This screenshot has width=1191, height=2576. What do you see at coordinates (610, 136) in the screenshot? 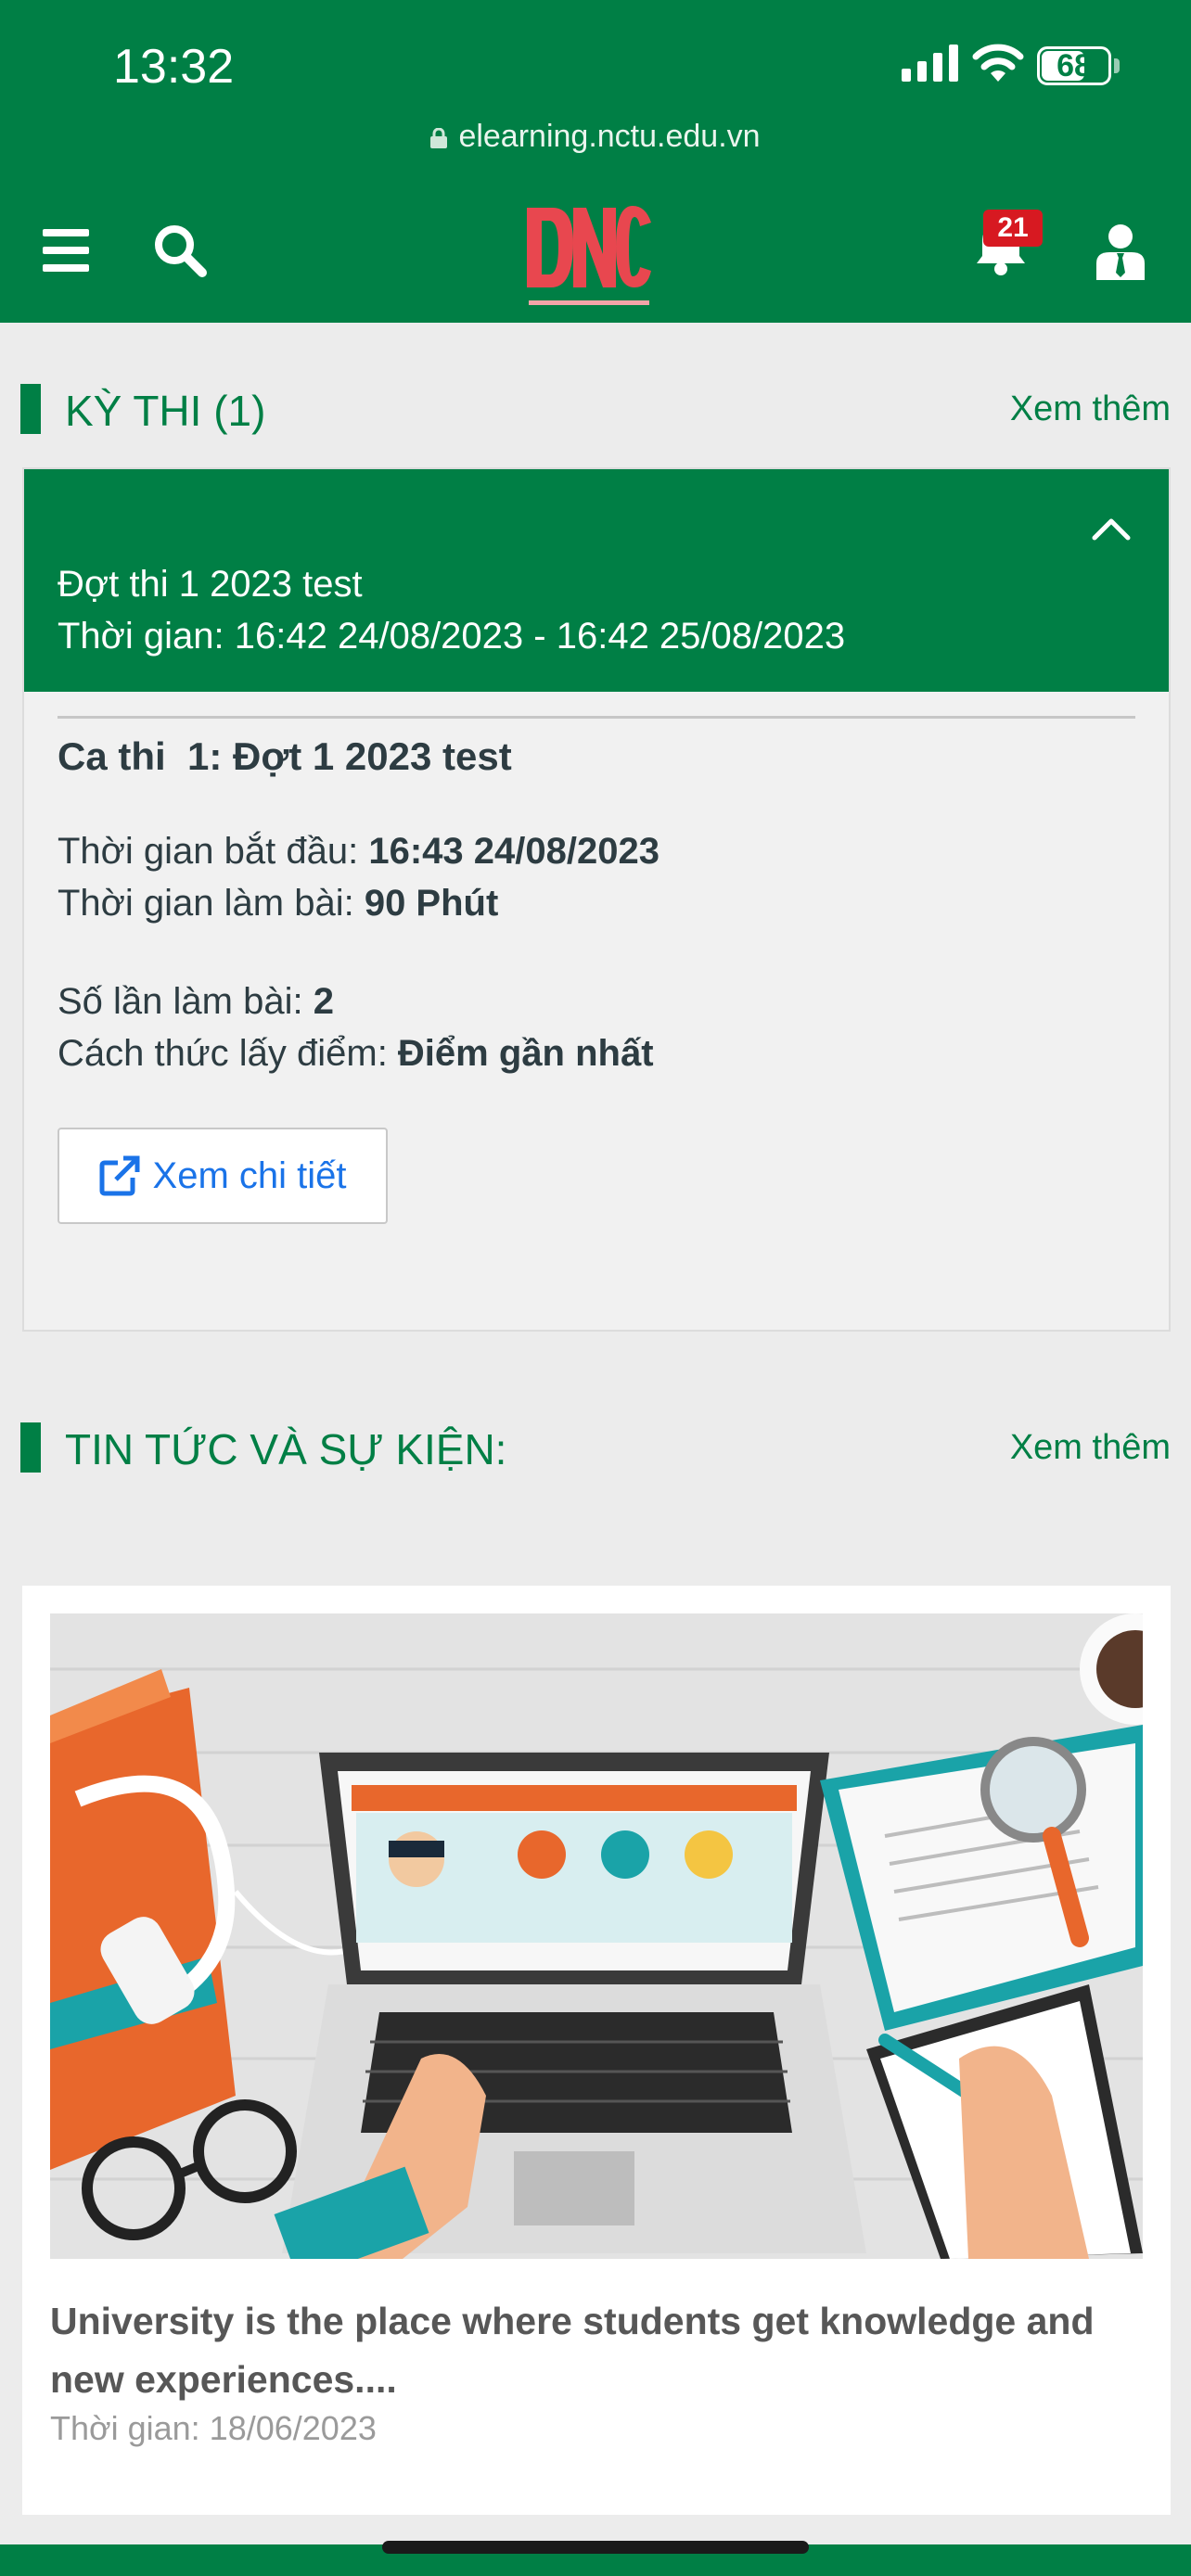
I see `url-text: elearning.nctu.edu.vn` at bounding box center [610, 136].